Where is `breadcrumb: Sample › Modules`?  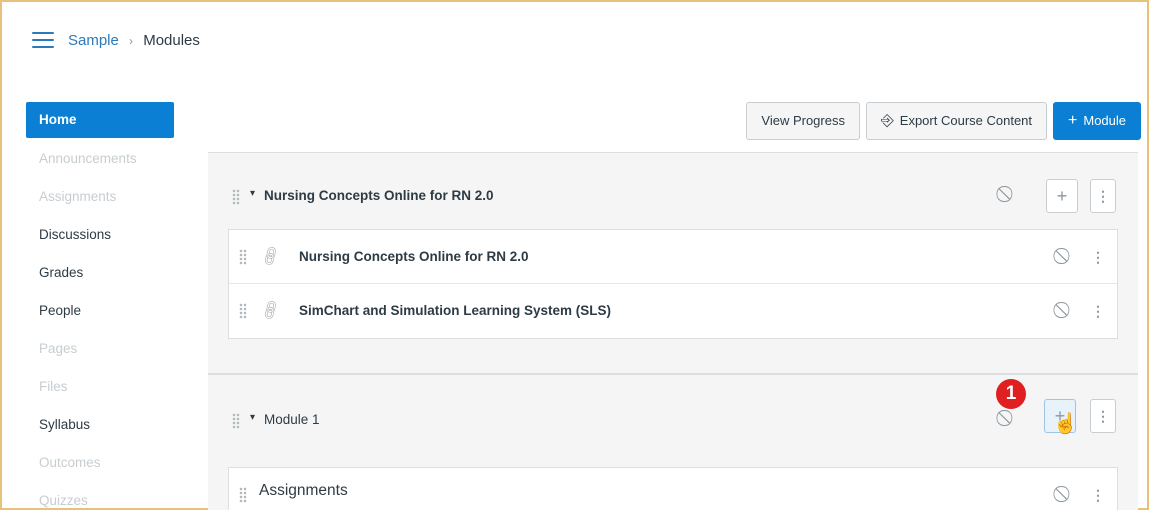
breadcrumb: Sample › Modules is located at coordinates (134, 40).